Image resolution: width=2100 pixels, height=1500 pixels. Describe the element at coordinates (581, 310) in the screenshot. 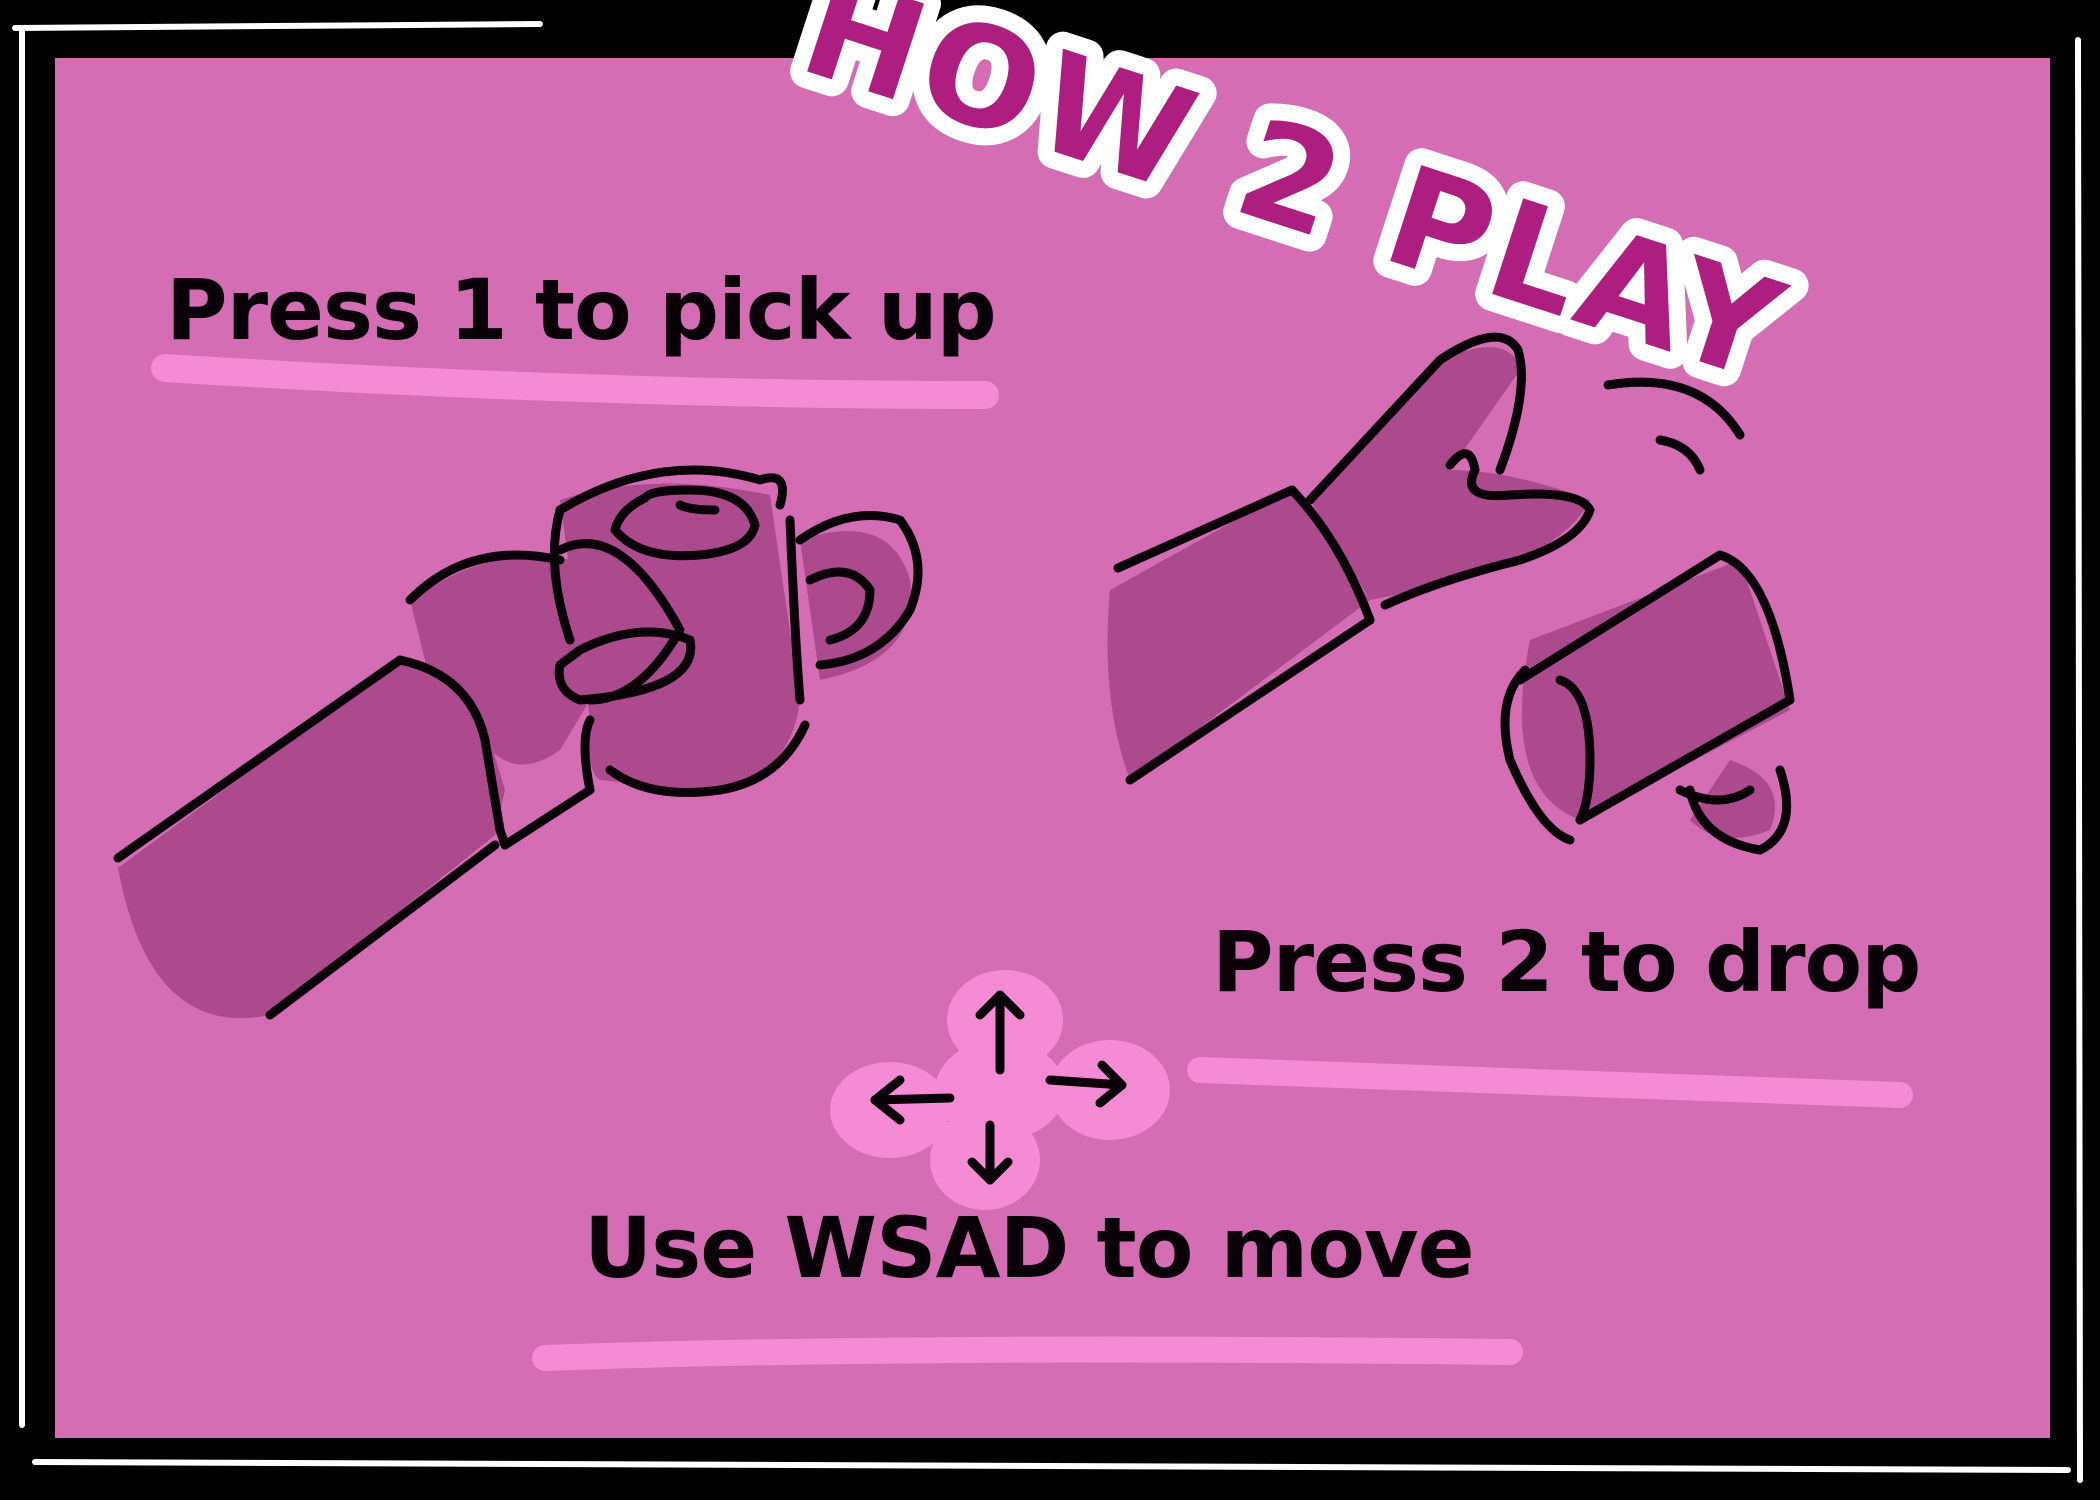

I see `pickup-instruction: Press 1 to pick up` at that location.